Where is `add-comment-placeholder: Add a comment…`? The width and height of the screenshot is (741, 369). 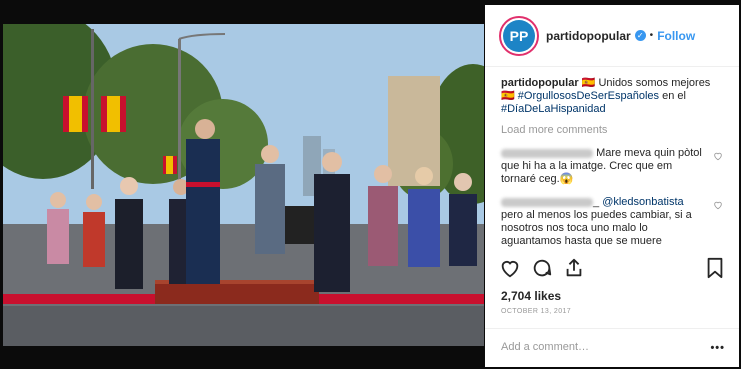
add-comment-placeholder: Add a comment… is located at coordinates (545, 347).